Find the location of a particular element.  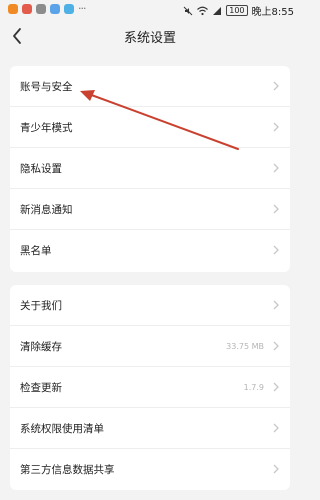

nav-bar: 系统设置 is located at coordinates (150, 37).